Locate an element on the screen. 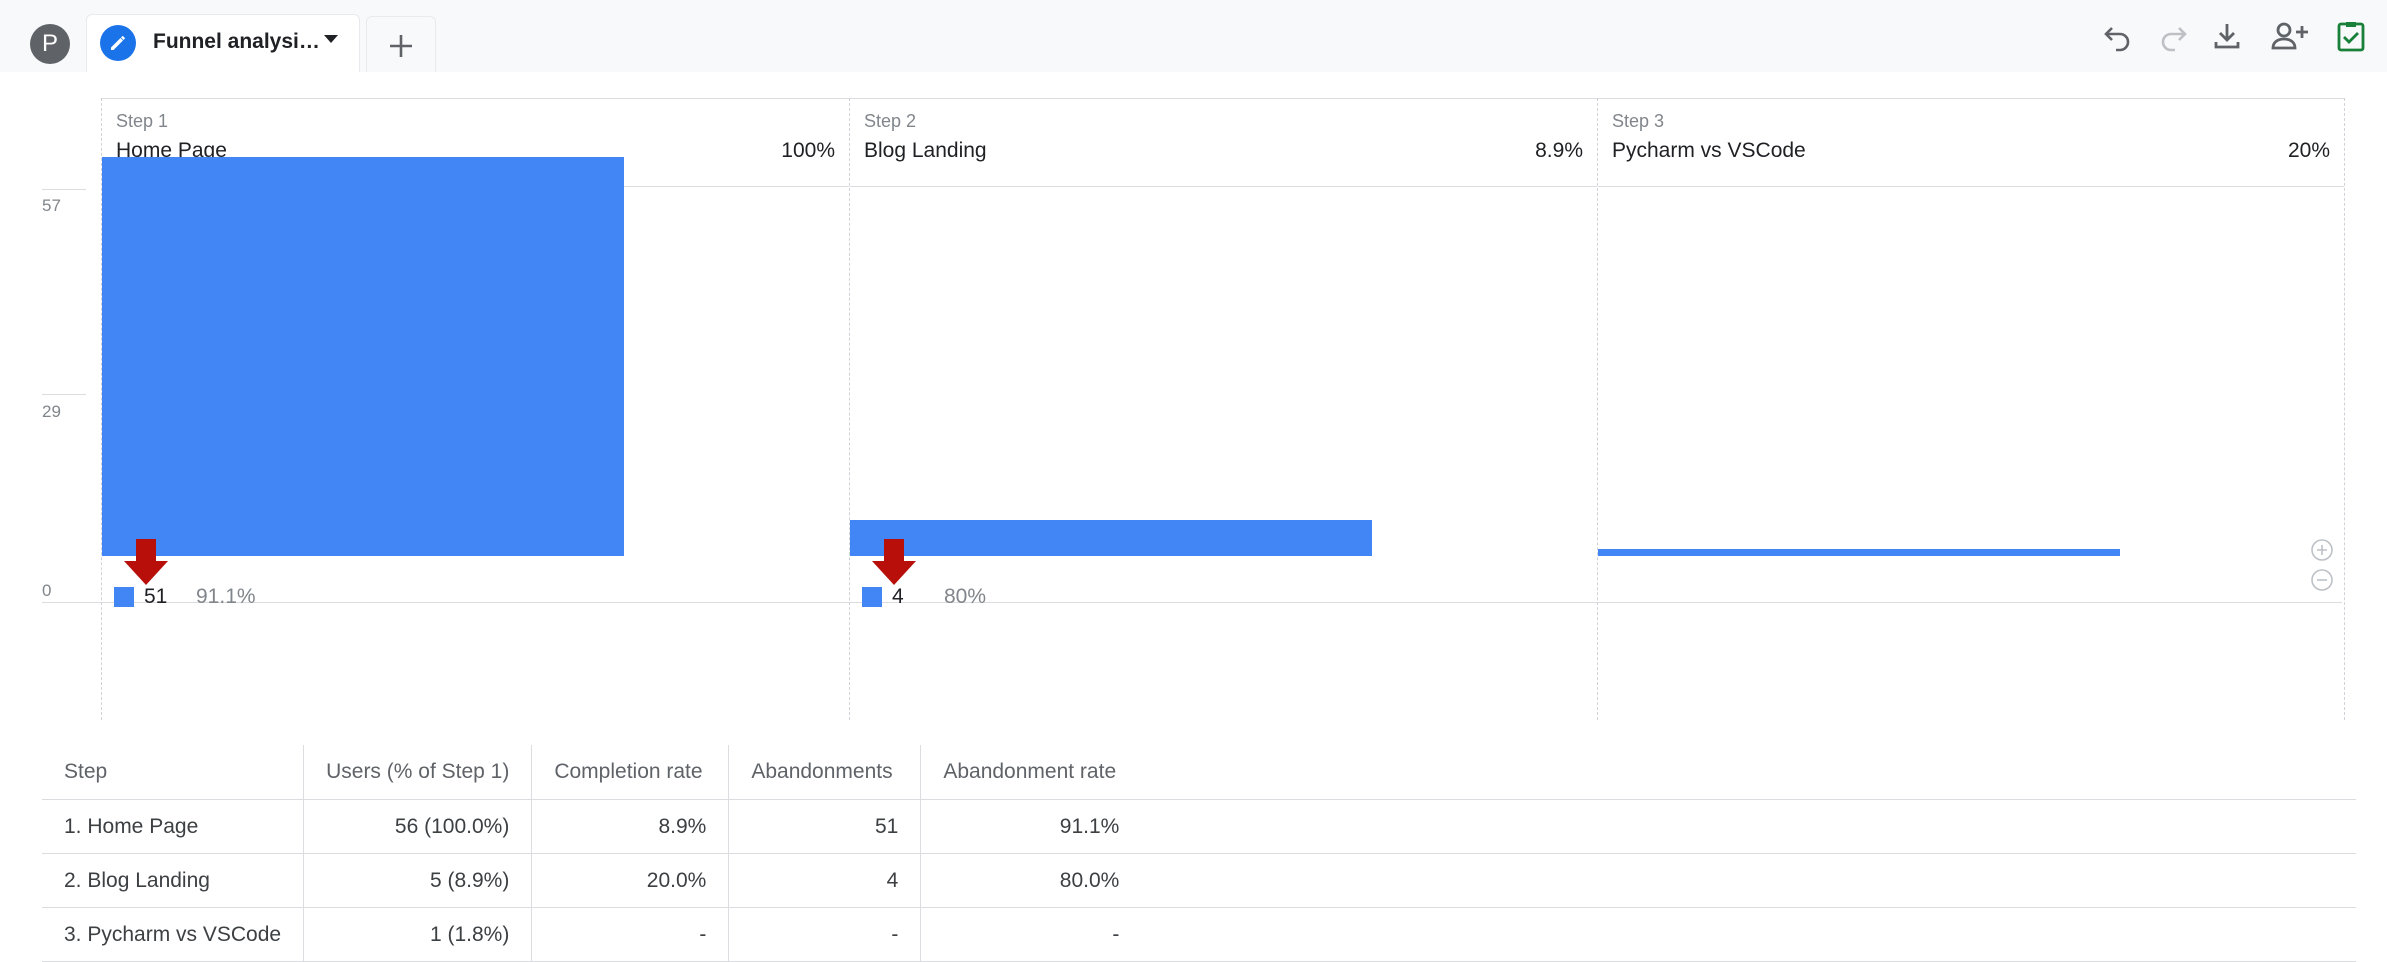 This screenshot has width=2387, height=962. step-number: Step 3 is located at coordinates (1638, 121).